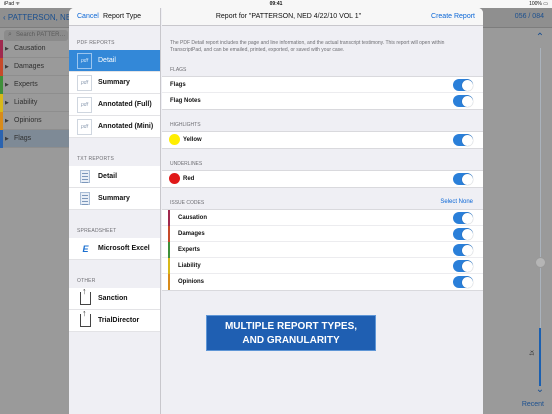 The image size is (552, 414). Describe the element at coordinates (114, 127) in the screenshot. I see `report-type-pdf-annotated-mini: pdf Annotated (Mini)` at that location.